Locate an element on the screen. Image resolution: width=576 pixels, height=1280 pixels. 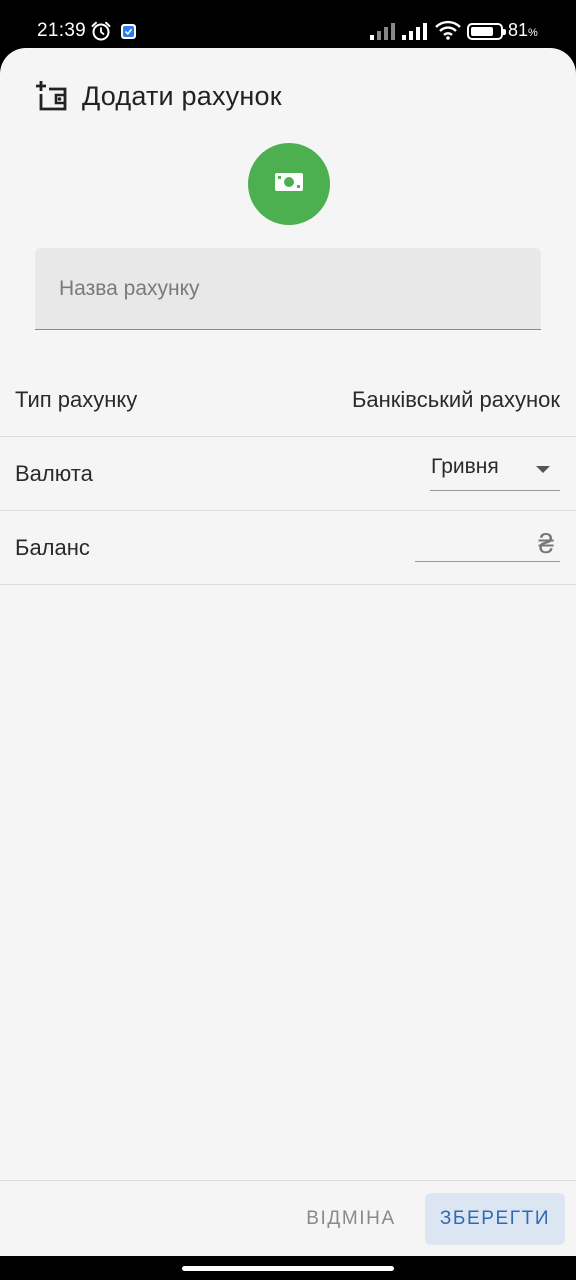
currency-dropdown: Гривня is located at coordinates (495, 471).